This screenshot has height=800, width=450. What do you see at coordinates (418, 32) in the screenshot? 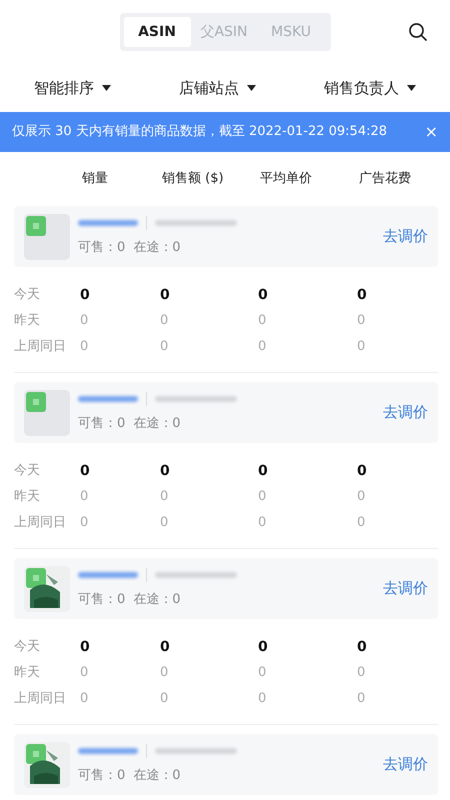
I see `search-icon` at bounding box center [418, 32].